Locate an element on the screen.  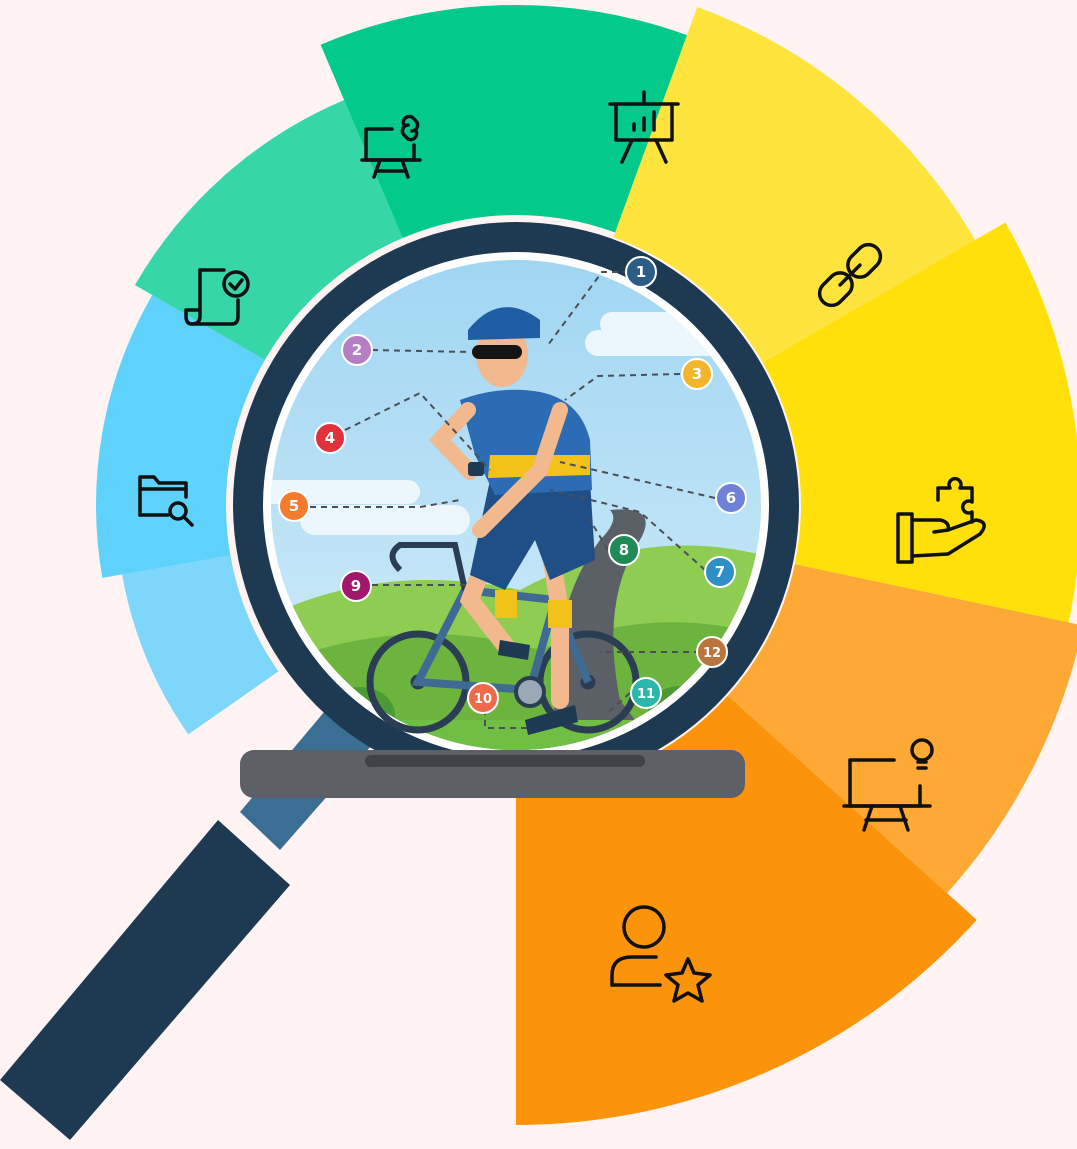
marker-3: 3 is located at coordinates (697, 374).